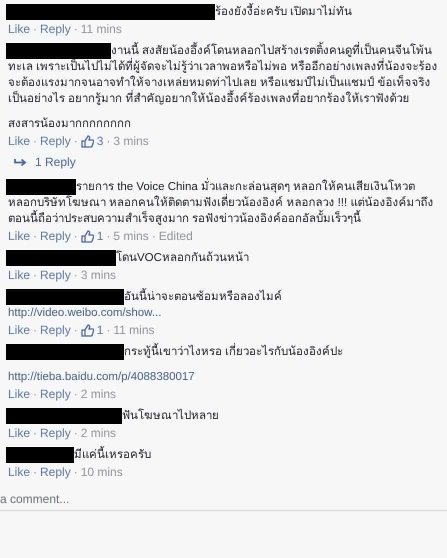 This screenshot has width=447, height=558. I want to click on timestamp: 10 mins, so click(101, 472).